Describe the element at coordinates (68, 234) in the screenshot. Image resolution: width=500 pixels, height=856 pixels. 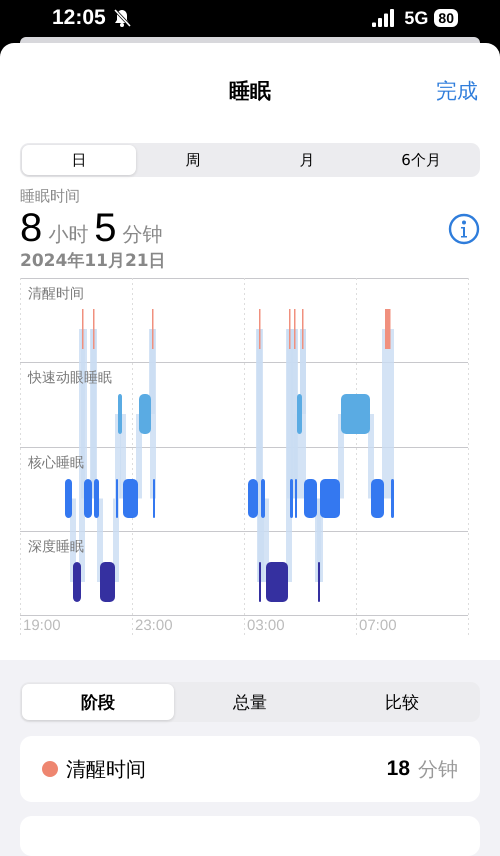
I see `hours-unit: 小时` at that location.